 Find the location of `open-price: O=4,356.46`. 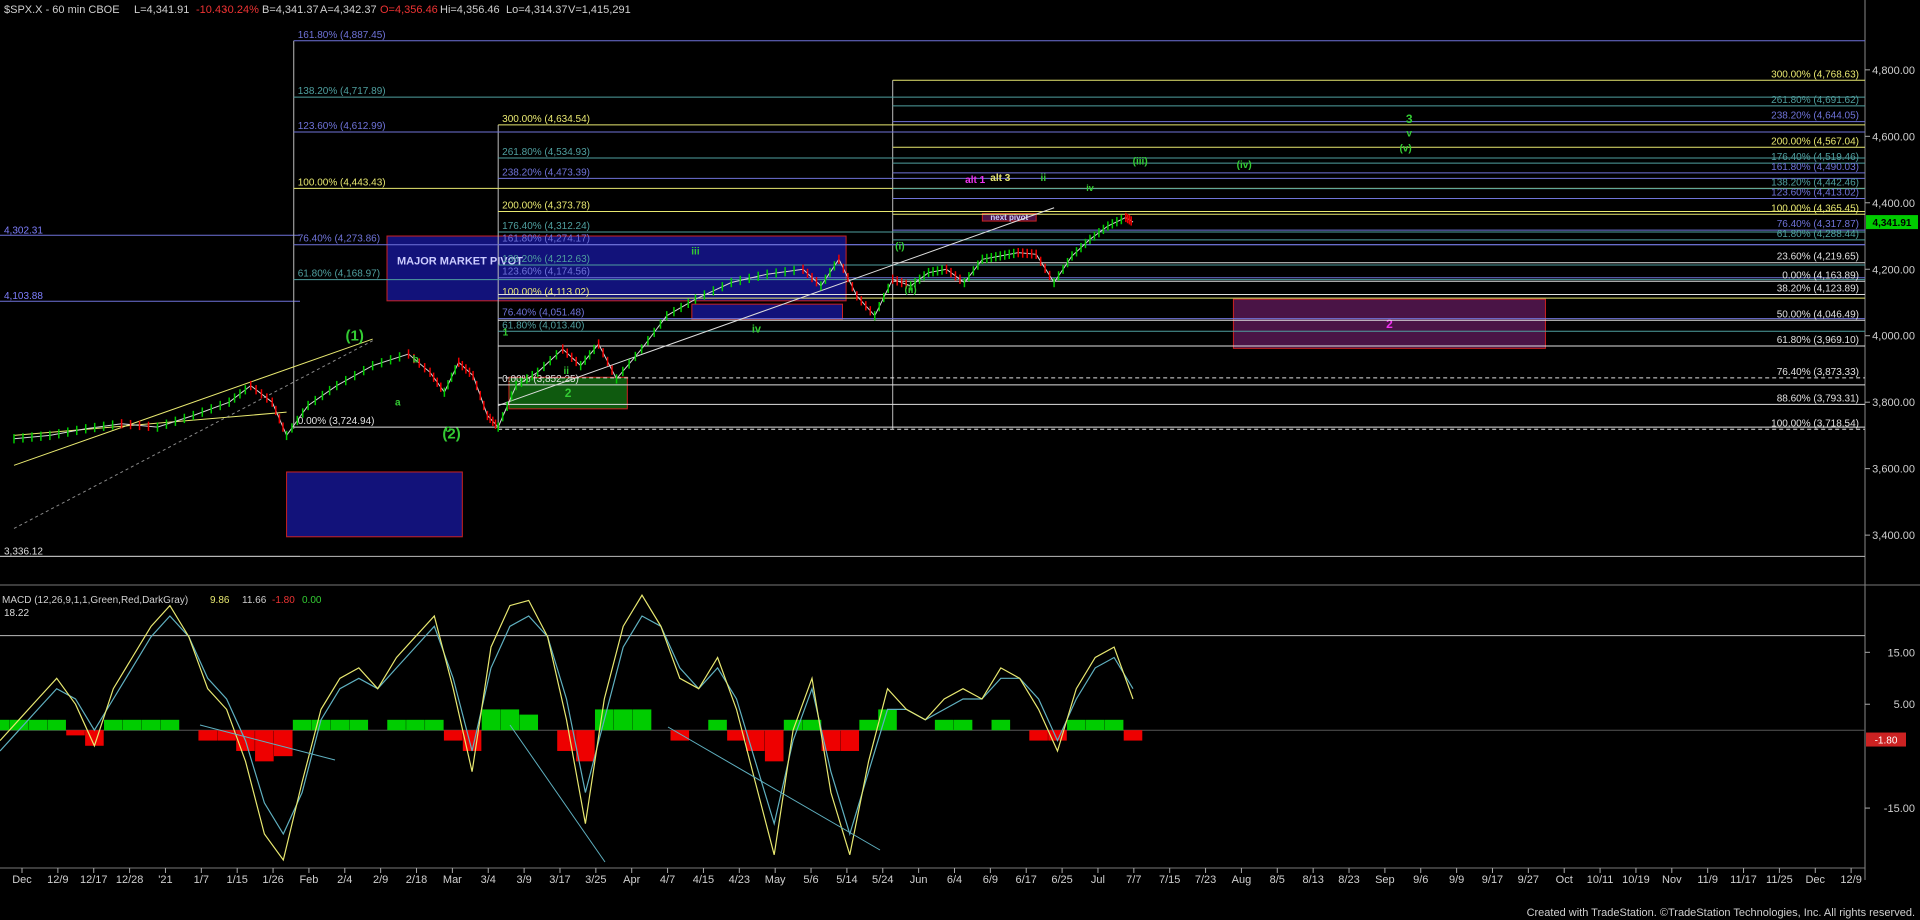

open-price: O=4,356.46 is located at coordinates (409, 10).